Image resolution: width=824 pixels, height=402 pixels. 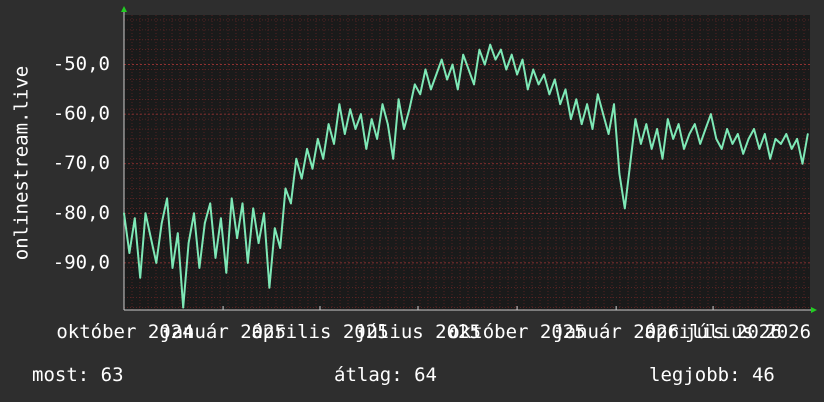 What do you see at coordinates (124, 9) in the screenshot?
I see `y-axis-arrow` at bounding box center [124, 9].